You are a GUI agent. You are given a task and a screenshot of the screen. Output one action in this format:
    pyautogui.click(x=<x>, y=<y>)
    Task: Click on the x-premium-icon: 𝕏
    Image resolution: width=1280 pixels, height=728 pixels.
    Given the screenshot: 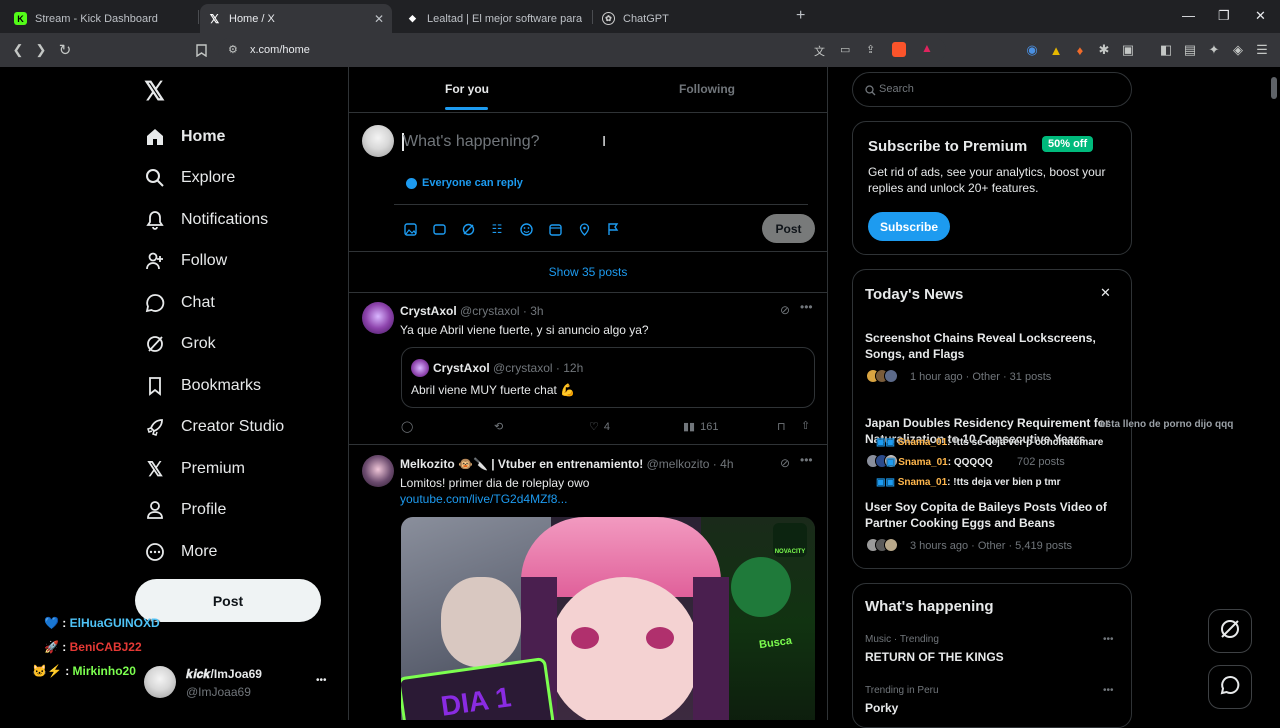 What is the action you would take?
    pyautogui.click(x=155, y=469)
    